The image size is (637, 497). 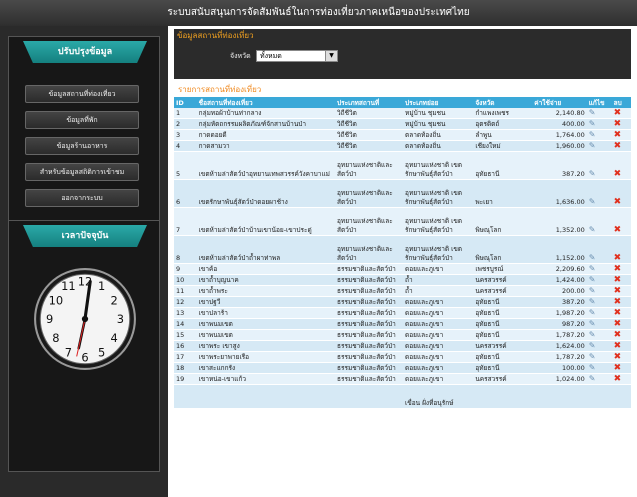 I want to click on cell-id: 18, so click(x=185, y=368).